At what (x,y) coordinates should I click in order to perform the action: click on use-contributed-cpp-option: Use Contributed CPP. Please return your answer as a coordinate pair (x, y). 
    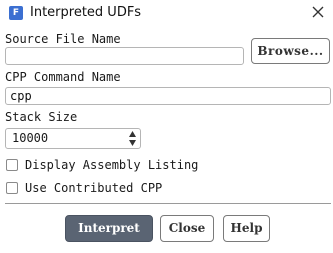
    Looking at the image, I should click on (84, 188).